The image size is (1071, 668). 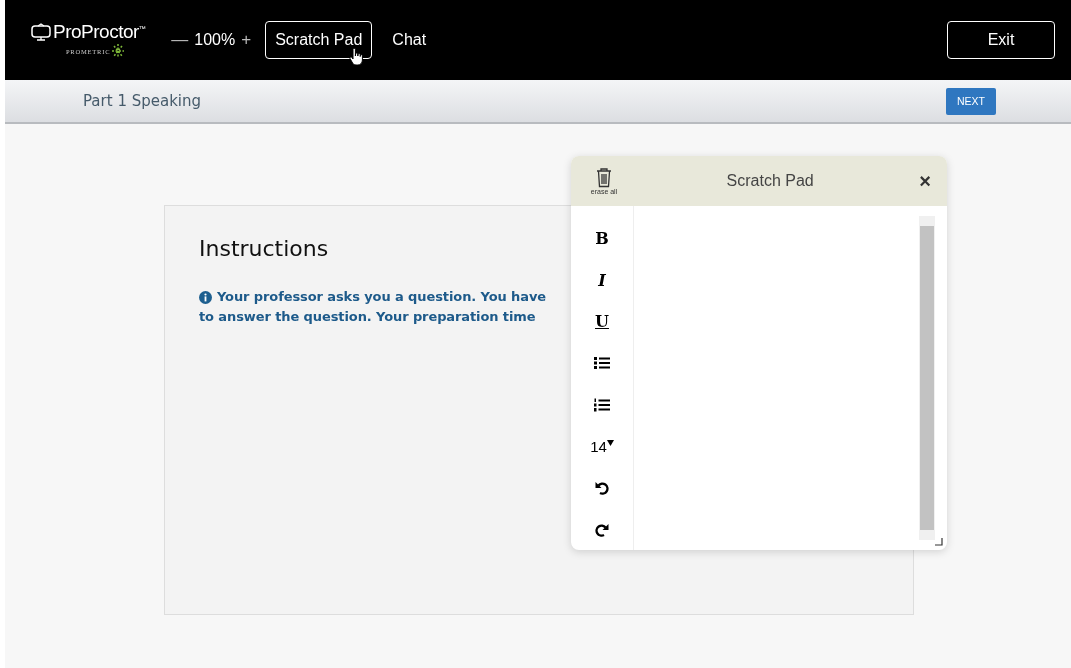 What do you see at coordinates (1001, 40) in the screenshot?
I see `exit-button: Exit` at bounding box center [1001, 40].